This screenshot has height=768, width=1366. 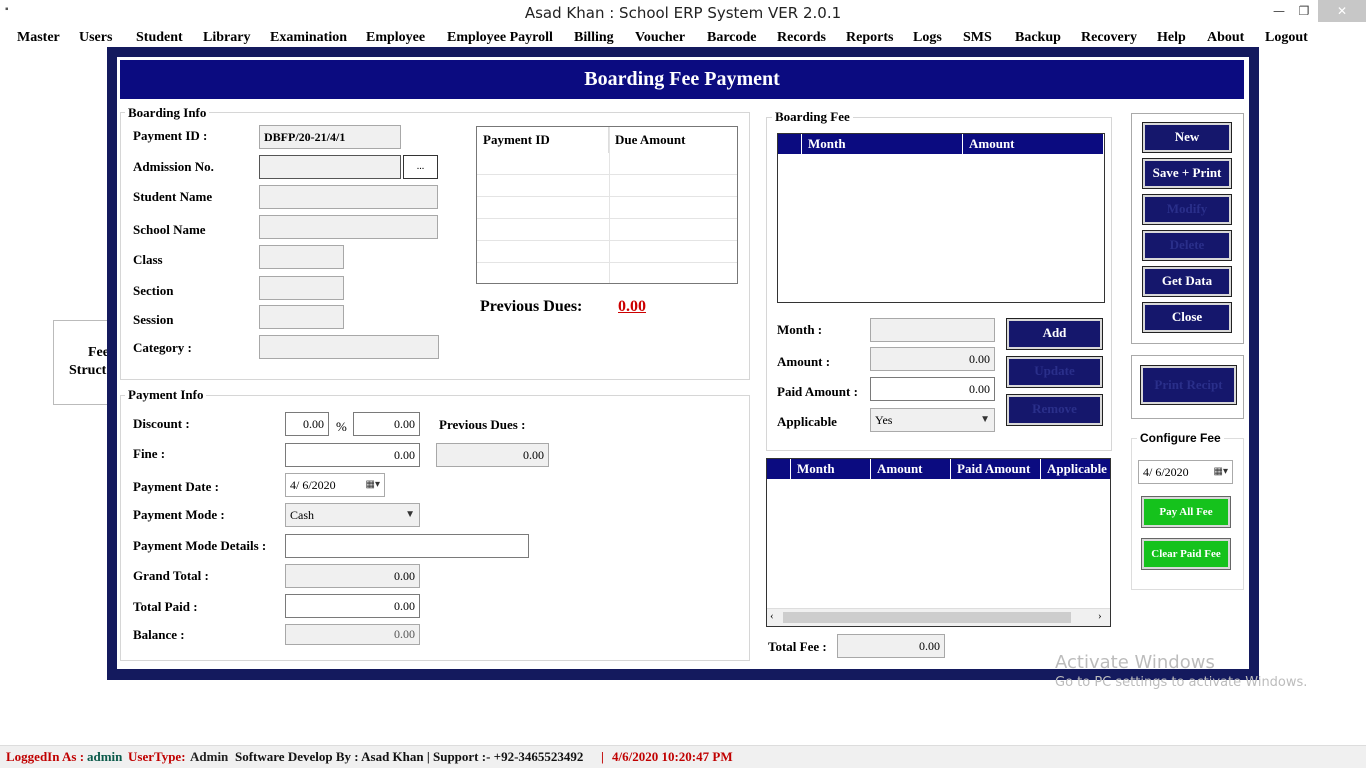 What do you see at coordinates (352, 606) in the screenshot?
I see `total-paid-field: 0.00` at bounding box center [352, 606].